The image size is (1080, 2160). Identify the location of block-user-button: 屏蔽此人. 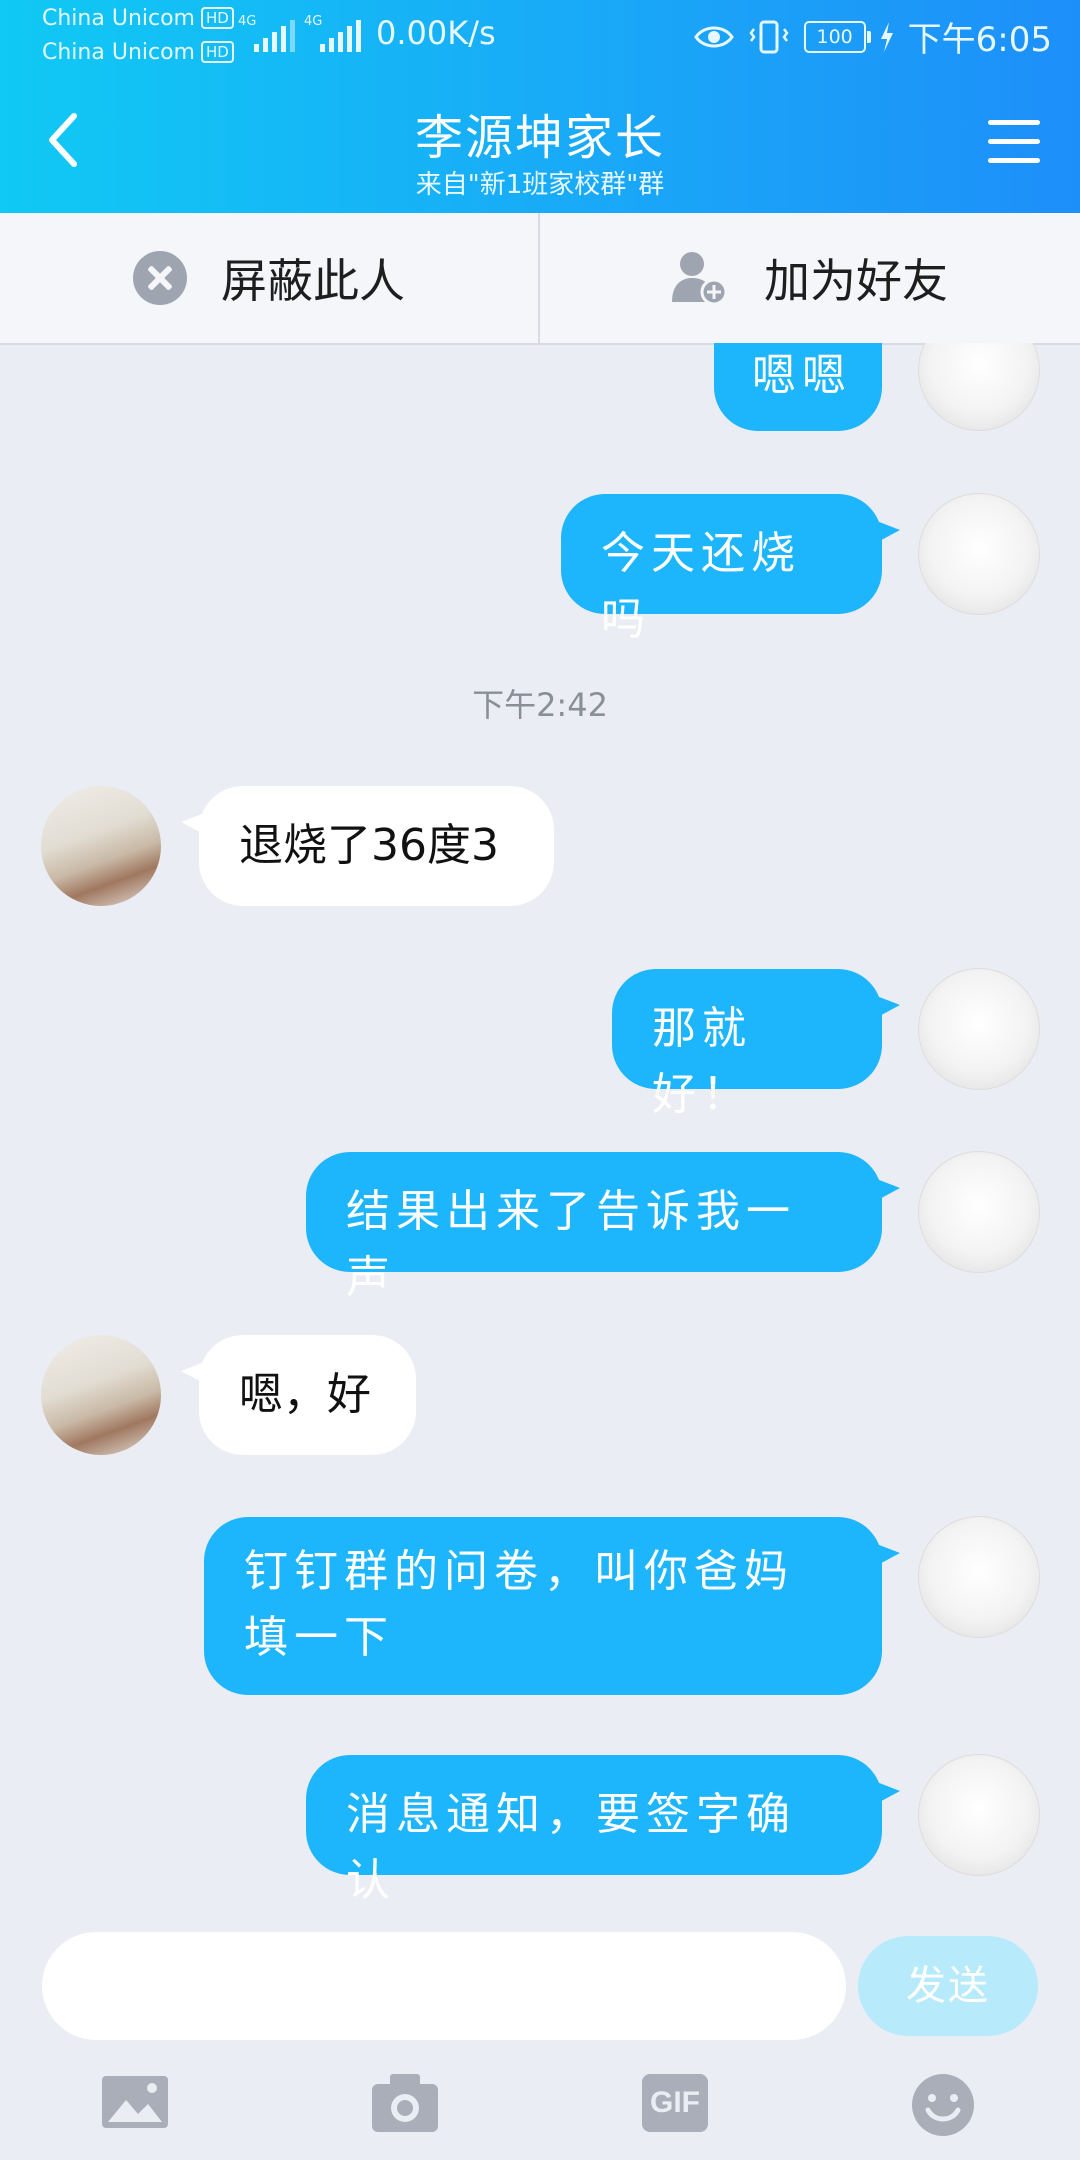
(269, 278).